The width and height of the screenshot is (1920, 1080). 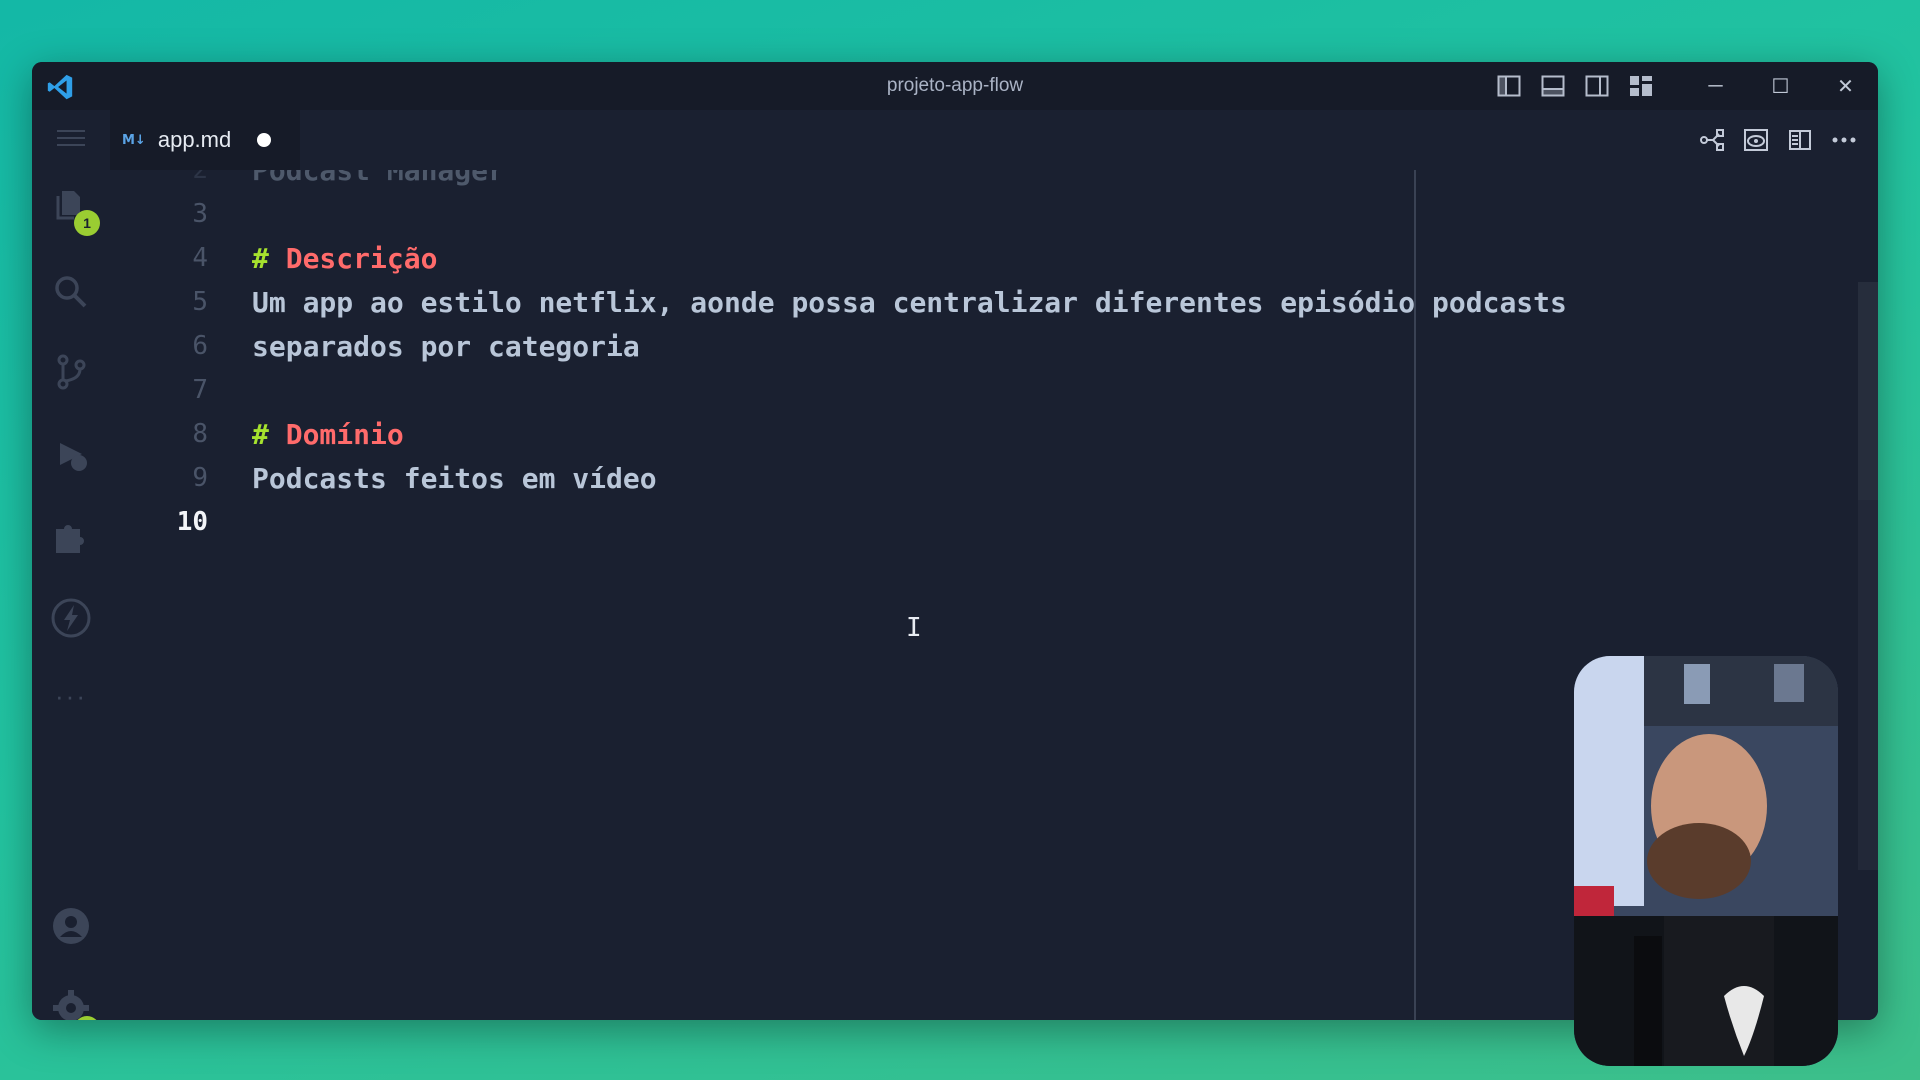 I want to click on close-button: ✕, so click(x=1845, y=86).